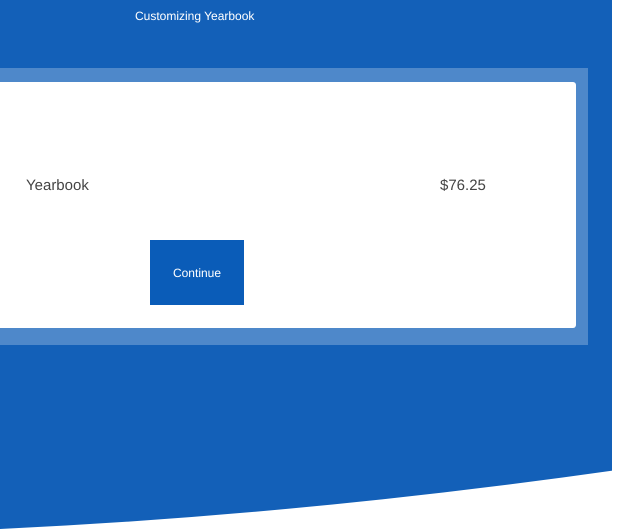 The image size is (617, 529). What do you see at coordinates (194, 16) in the screenshot?
I see `page-title: Customizing Yearbook` at bounding box center [194, 16].